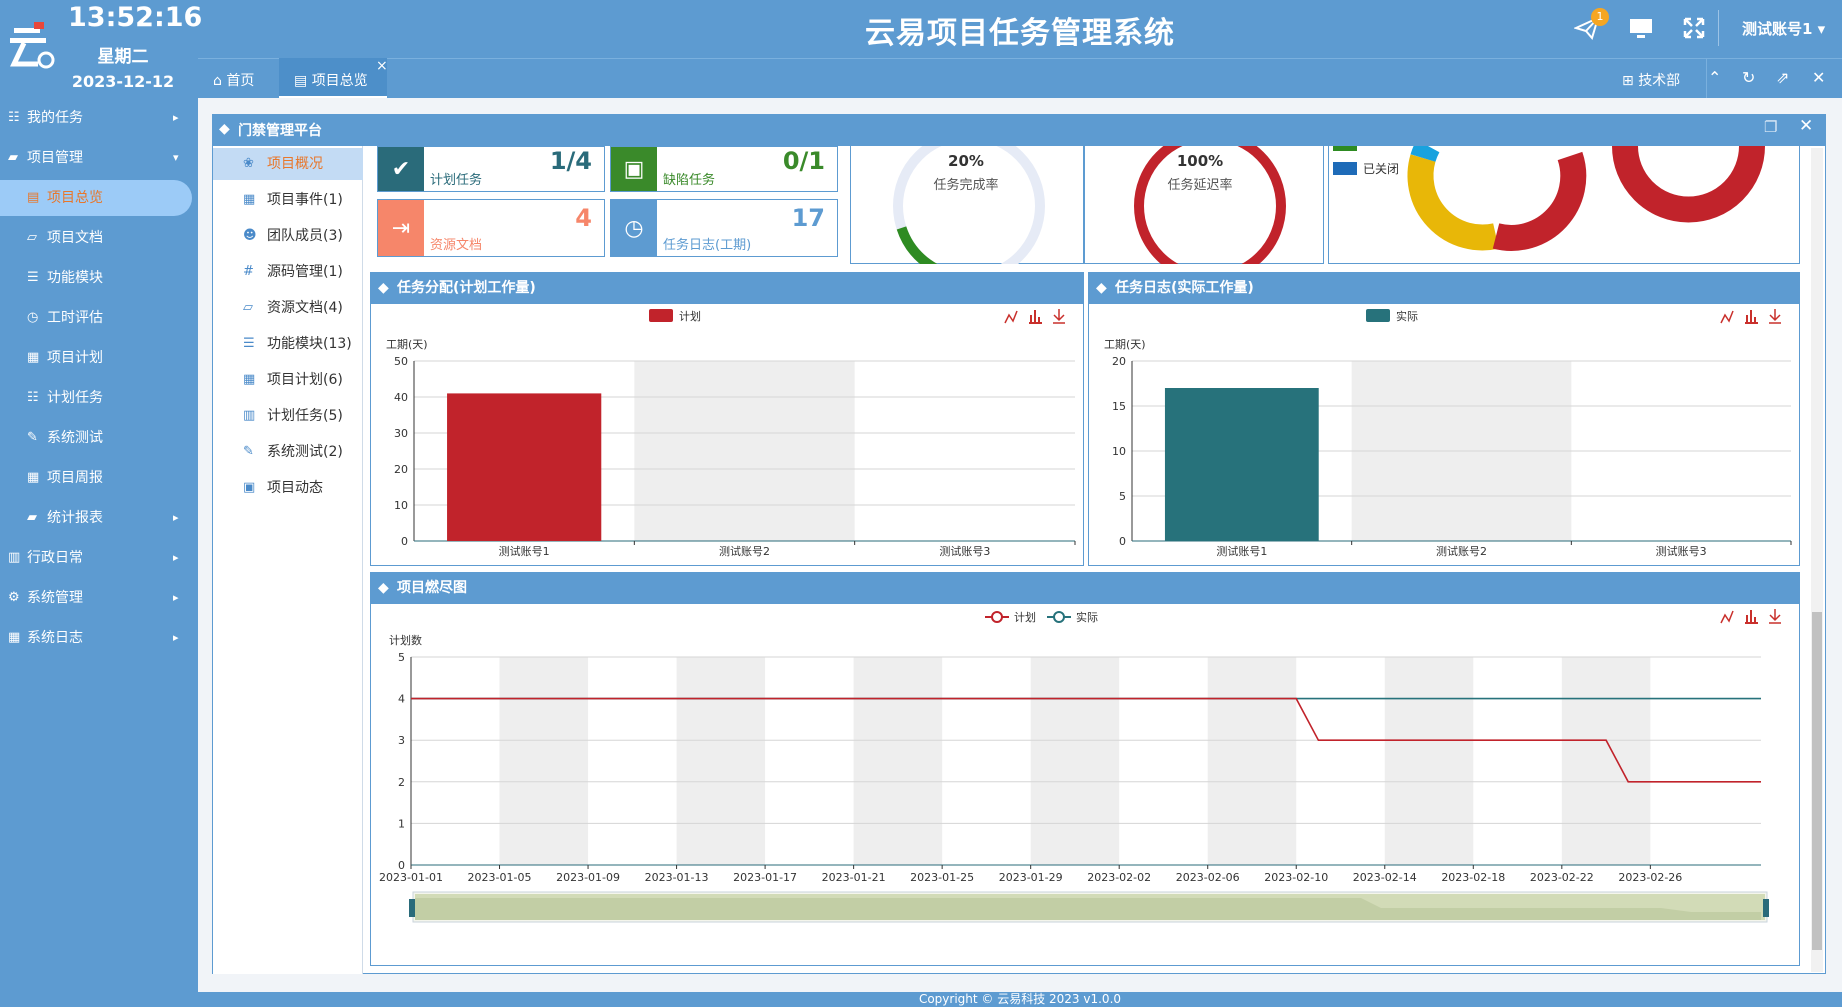  What do you see at coordinates (1651, 80) in the screenshot?
I see `dept-switch: ⊞ 技术部` at bounding box center [1651, 80].